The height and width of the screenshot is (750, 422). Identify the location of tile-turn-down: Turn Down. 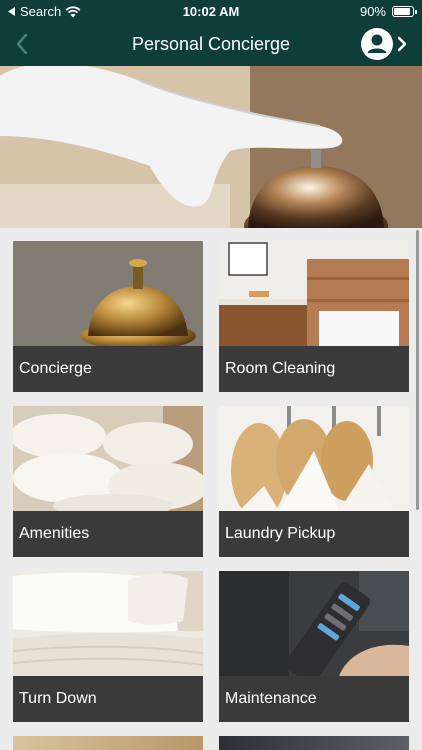
(108, 646).